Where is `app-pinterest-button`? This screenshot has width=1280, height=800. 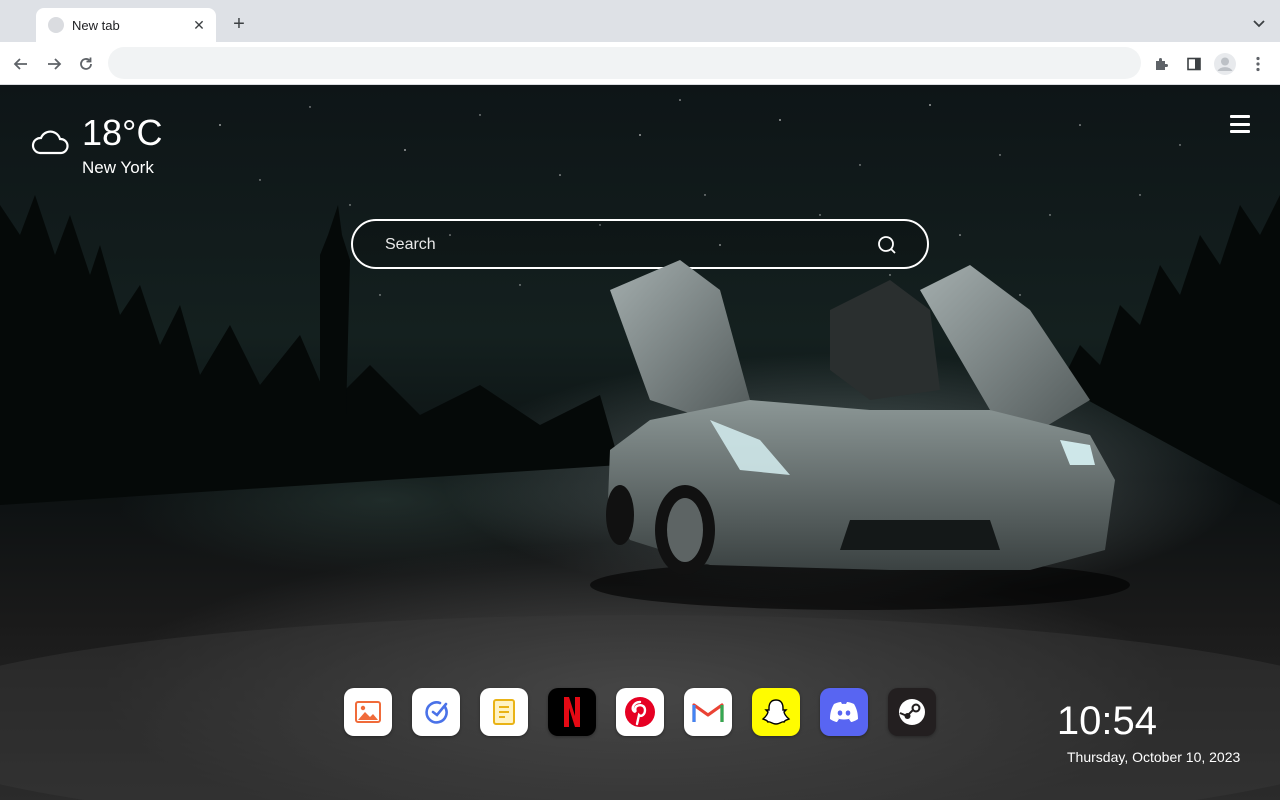 app-pinterest-button is located at coordinates (640, 712).